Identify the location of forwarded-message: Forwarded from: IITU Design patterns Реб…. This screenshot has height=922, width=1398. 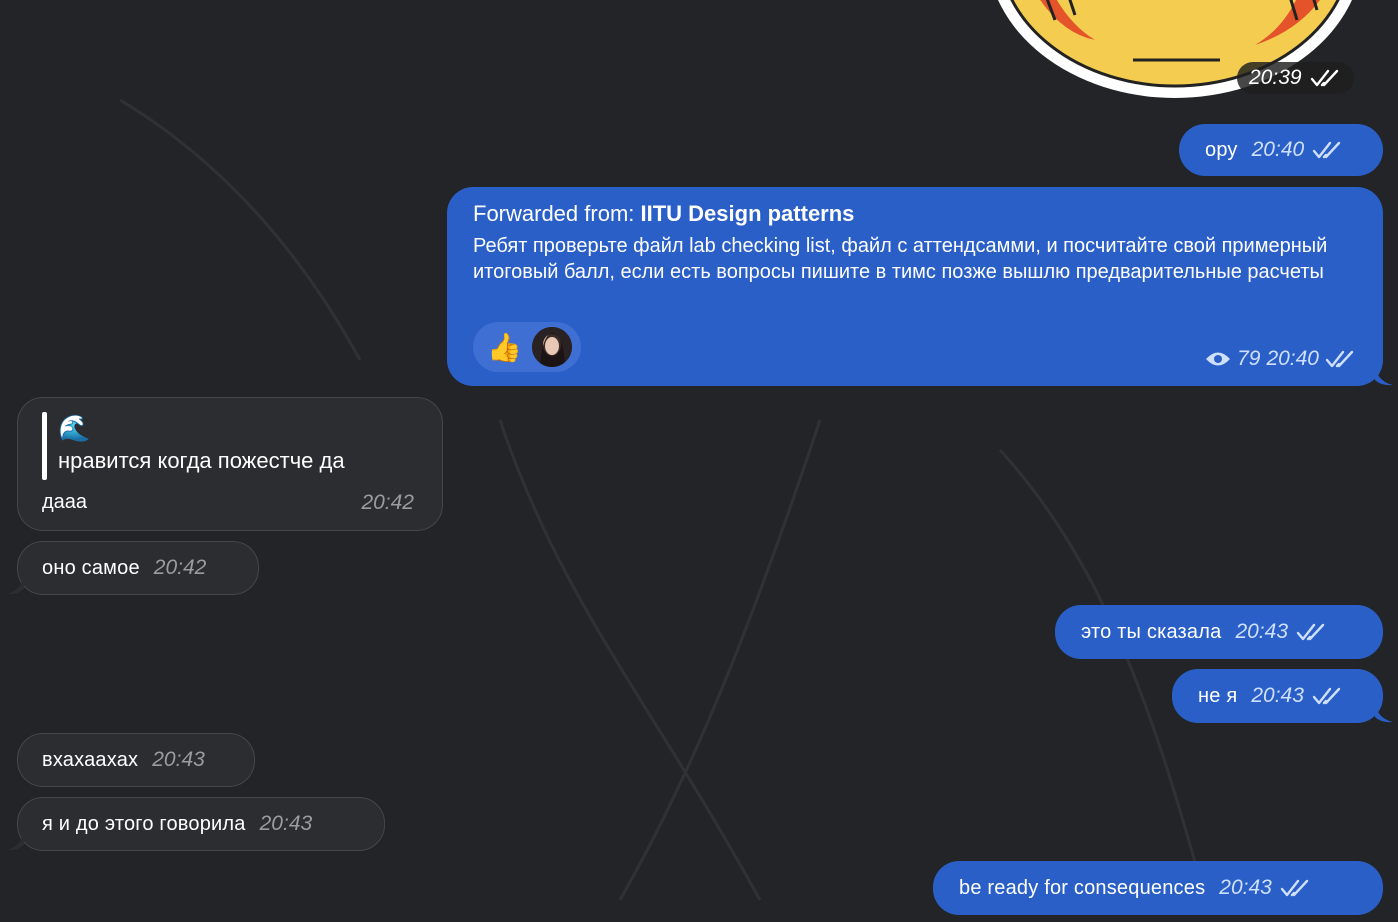
(915, 286).